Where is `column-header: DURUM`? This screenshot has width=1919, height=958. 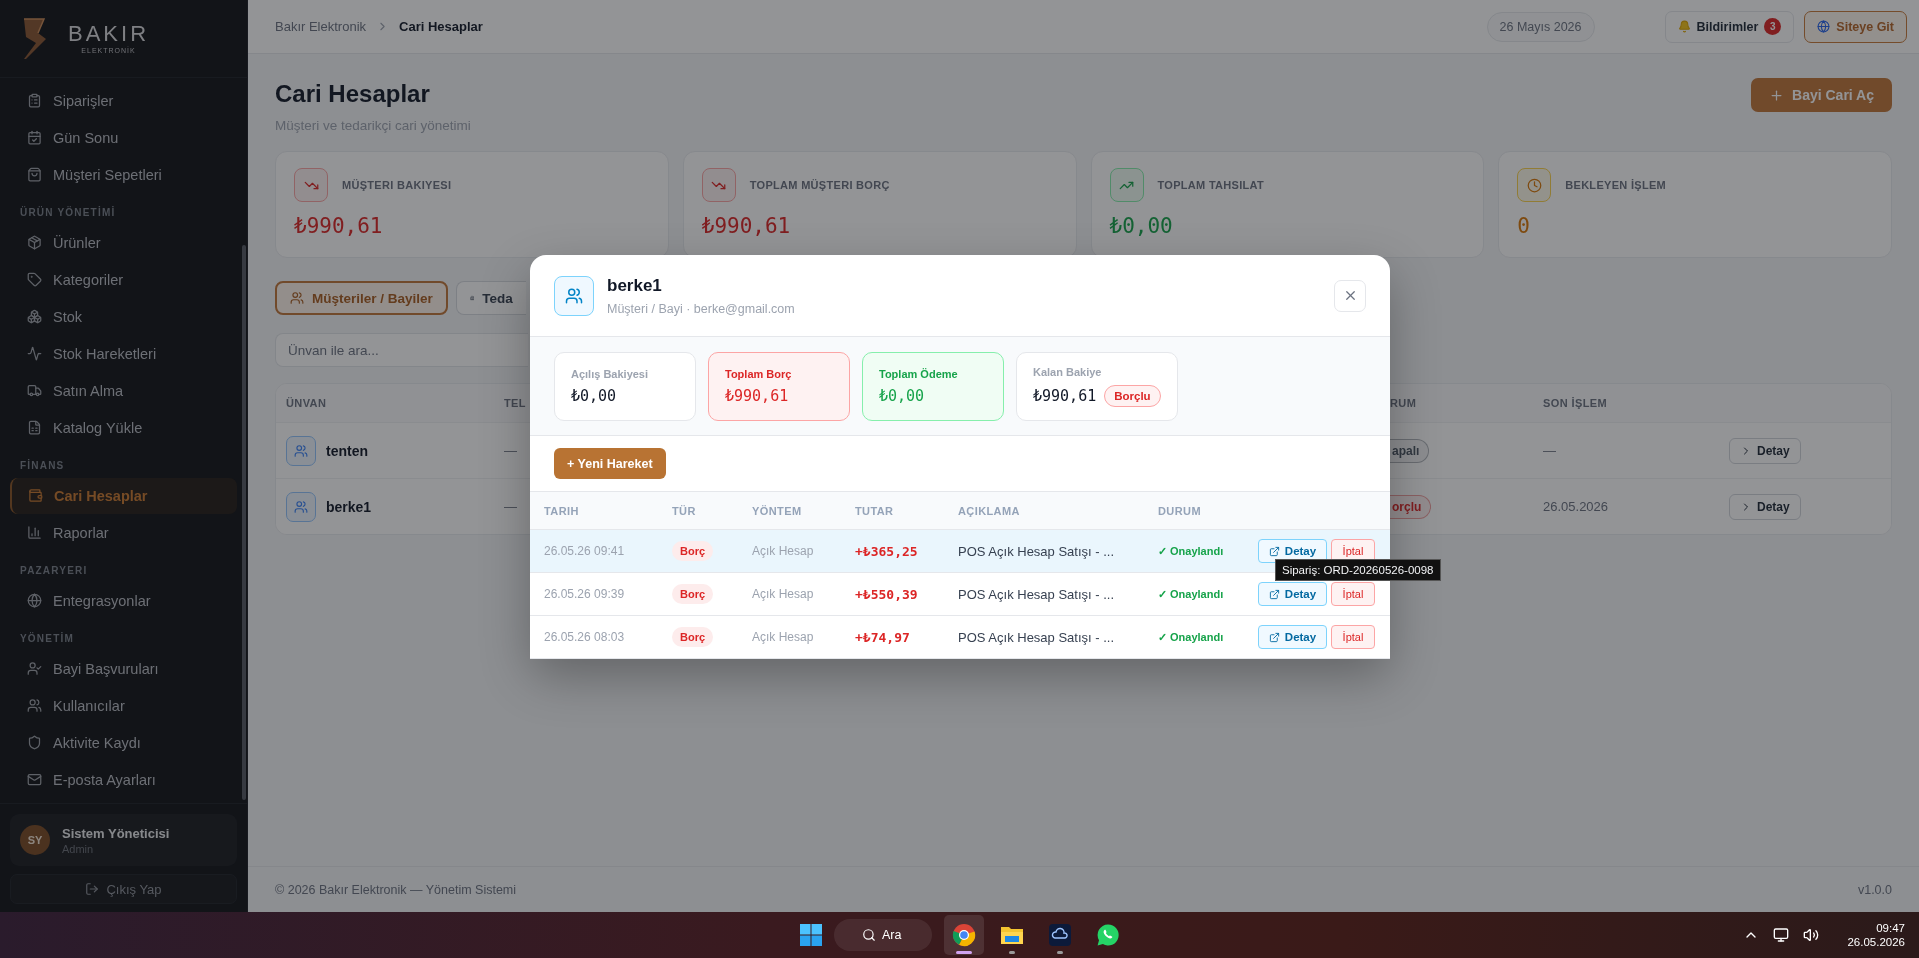 column-header: DURUM is located at coordinates (1180, 510).